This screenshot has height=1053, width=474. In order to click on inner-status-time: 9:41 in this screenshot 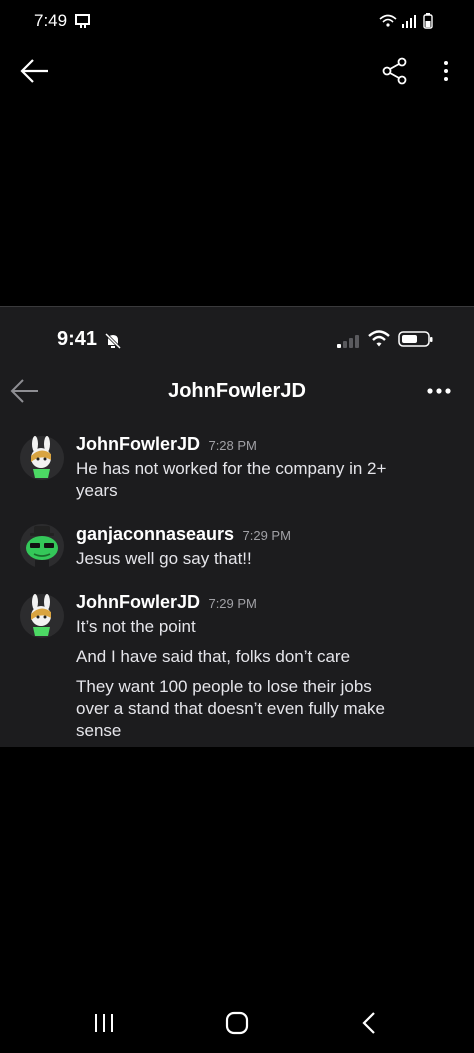, I will do `click(77, 339)`.